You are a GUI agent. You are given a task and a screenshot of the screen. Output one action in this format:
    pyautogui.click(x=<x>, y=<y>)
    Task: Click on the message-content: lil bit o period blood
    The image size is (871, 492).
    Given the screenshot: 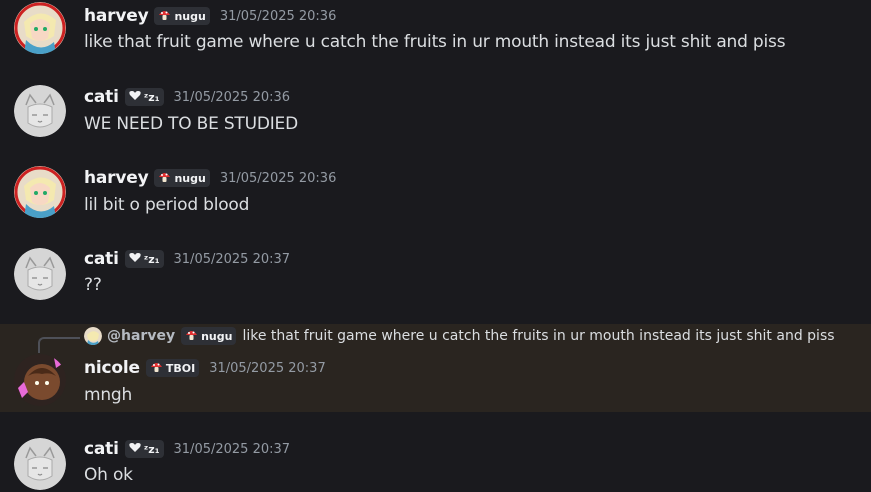 What is the action you would take?
    pyautogui.click(x=167, y=205)
    